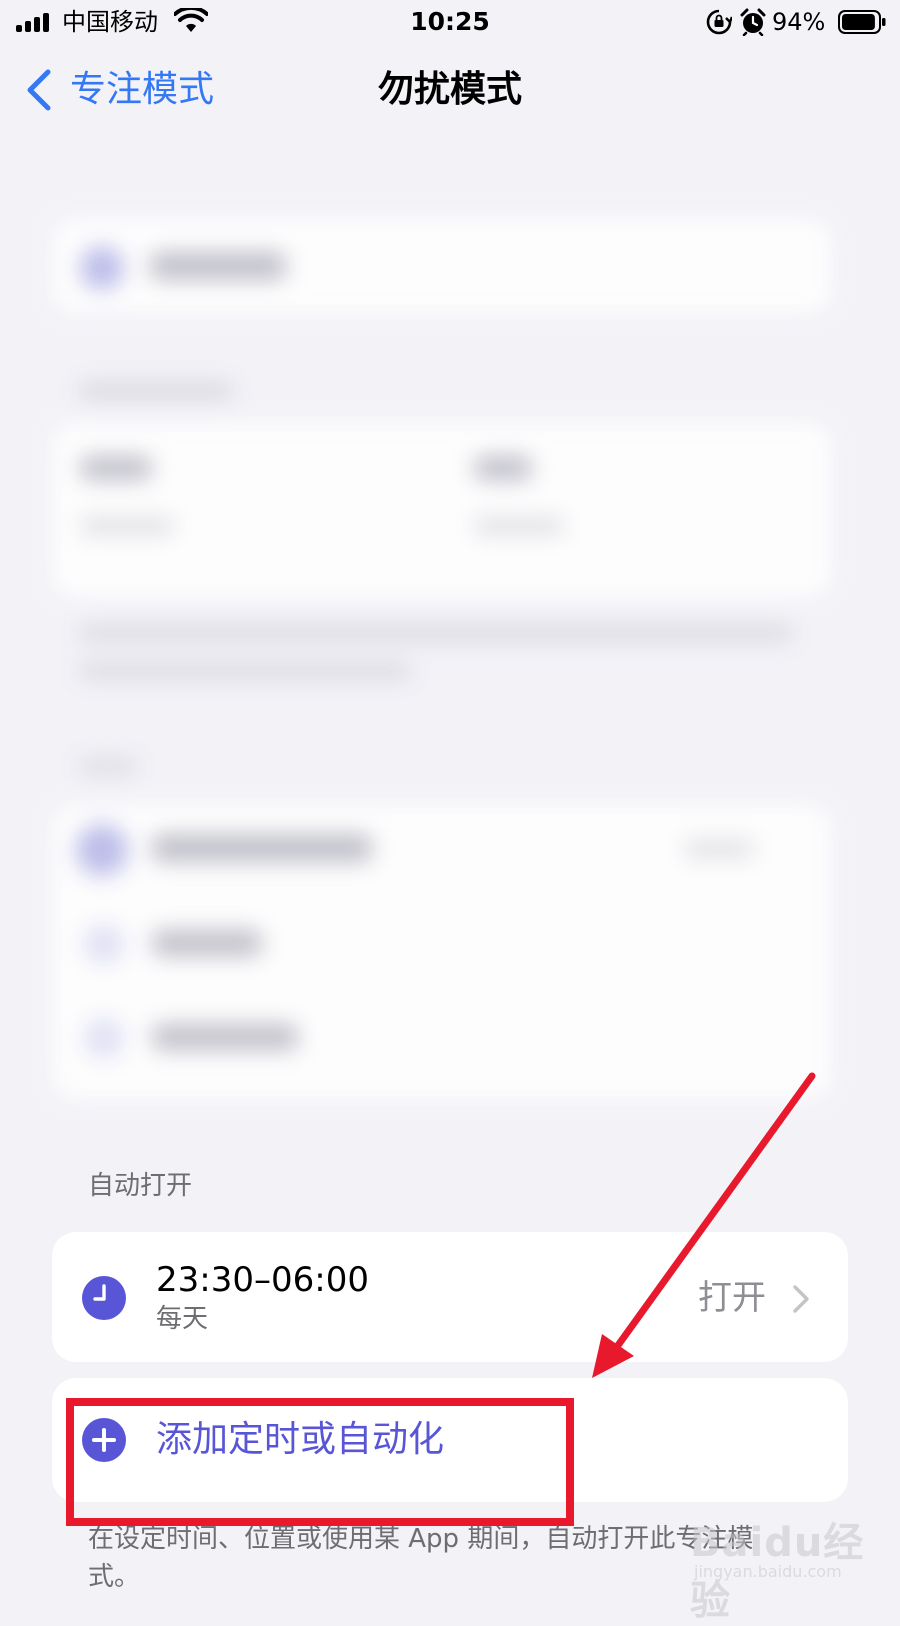  What do you see at coordinates (421, 1558) in the screenshot?
I see `footer-note: 在设定时间、位置或使用某 App 期间，自动打开此专注模式。` at bounding box center [421, 1558].